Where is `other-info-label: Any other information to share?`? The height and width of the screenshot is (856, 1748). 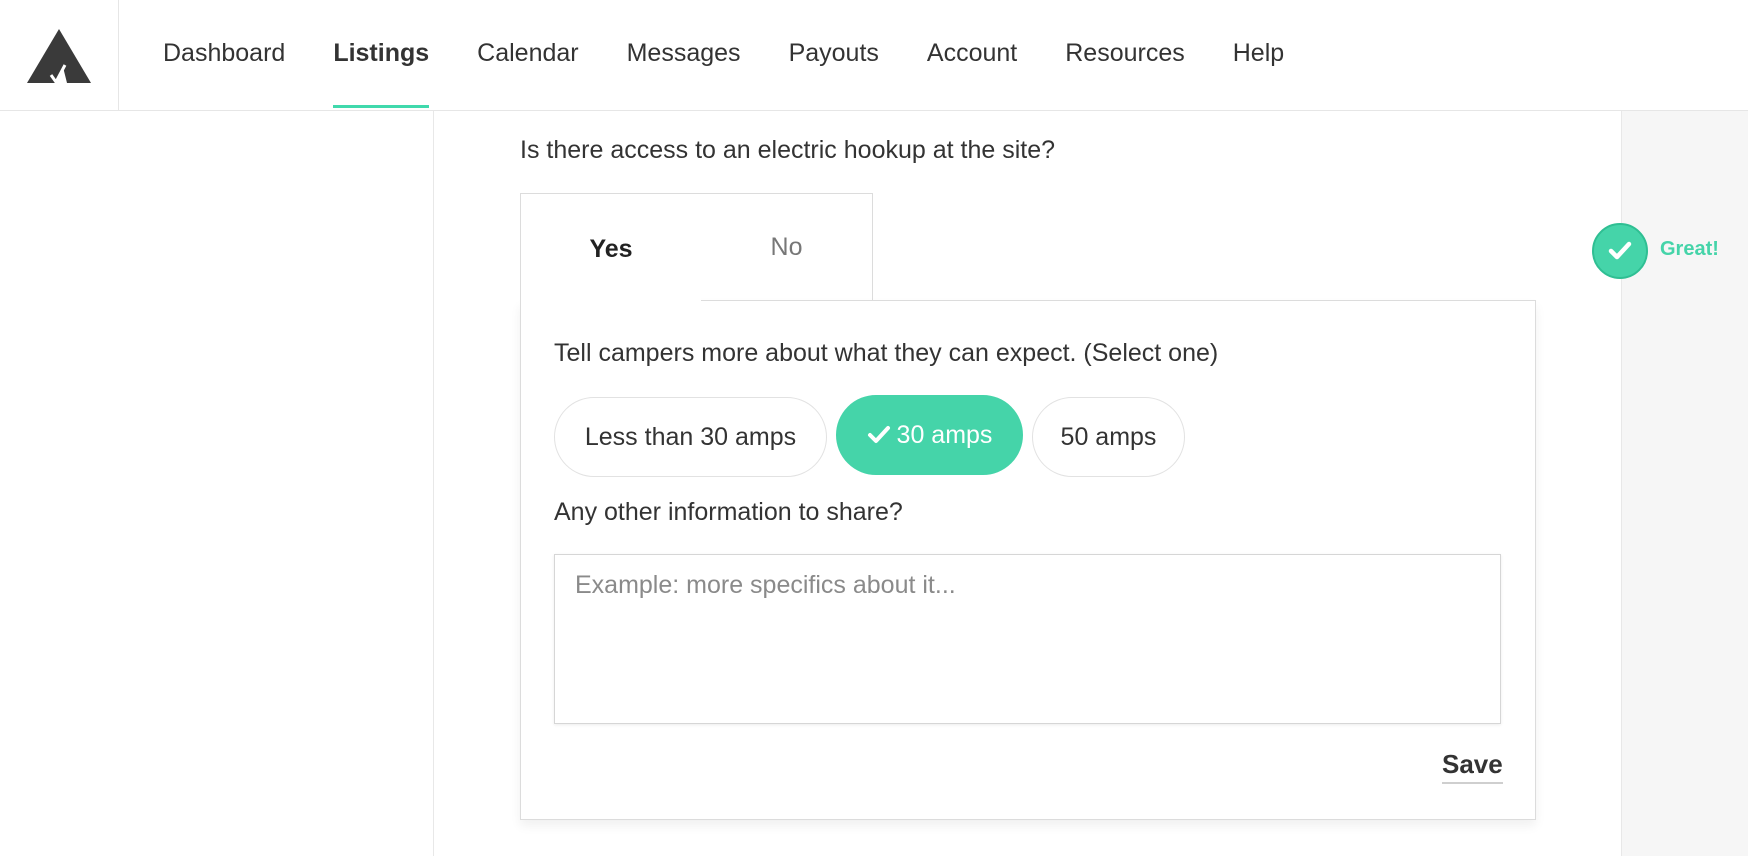
other-info-label: Any other information to share? is located at coordinates (728, 512).